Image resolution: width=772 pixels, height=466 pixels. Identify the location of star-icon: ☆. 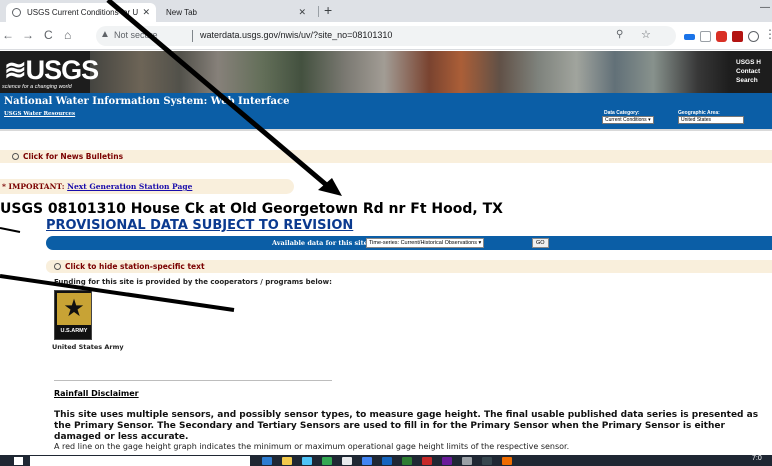
(646, 34).